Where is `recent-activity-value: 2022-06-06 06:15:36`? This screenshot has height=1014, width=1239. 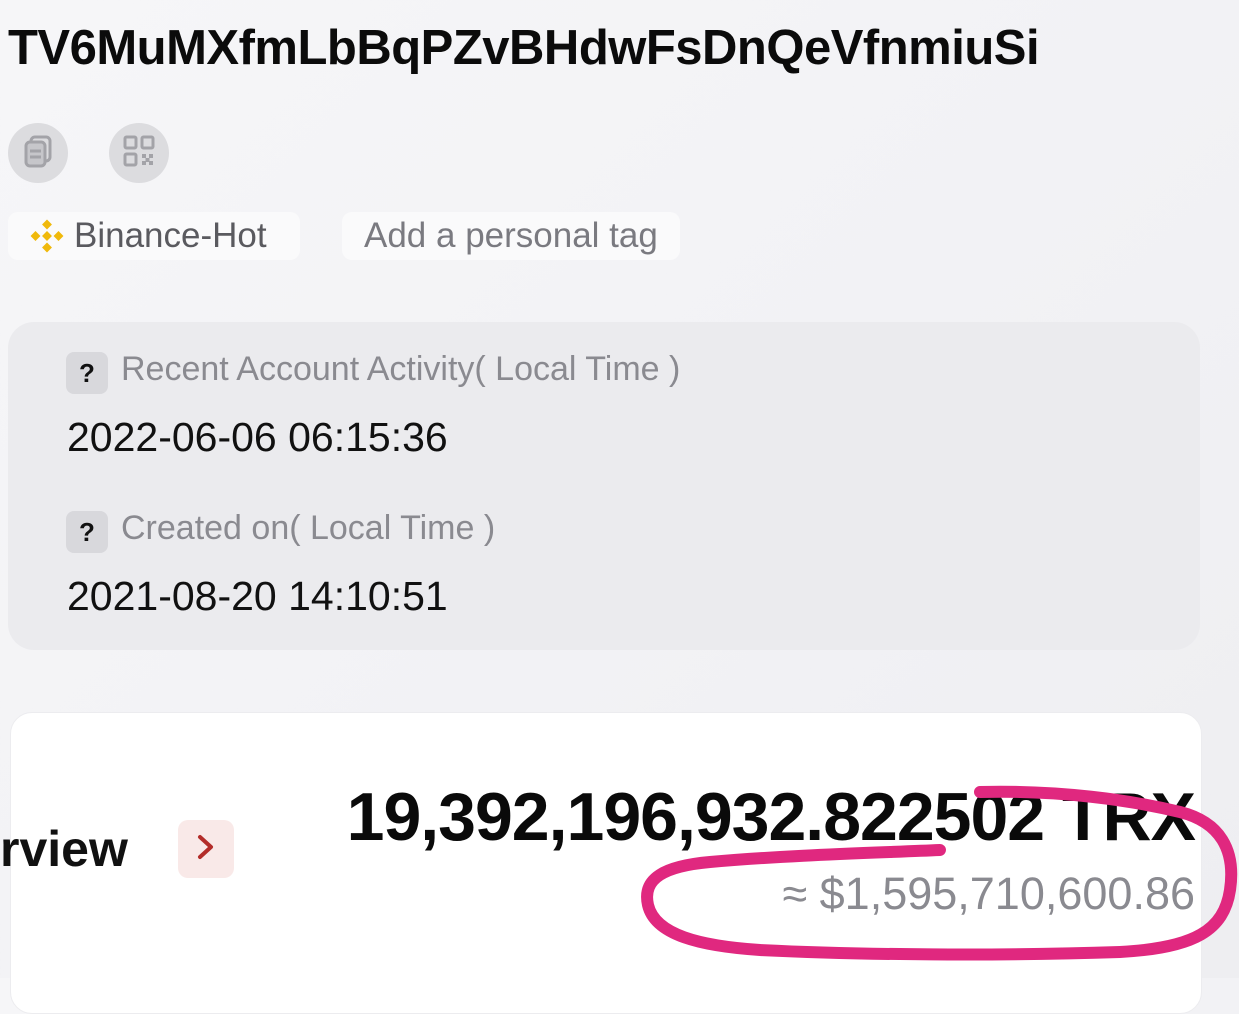
recent-activity-value: 2022-06-06 06:15:36 is located at coordinates (257, 437).